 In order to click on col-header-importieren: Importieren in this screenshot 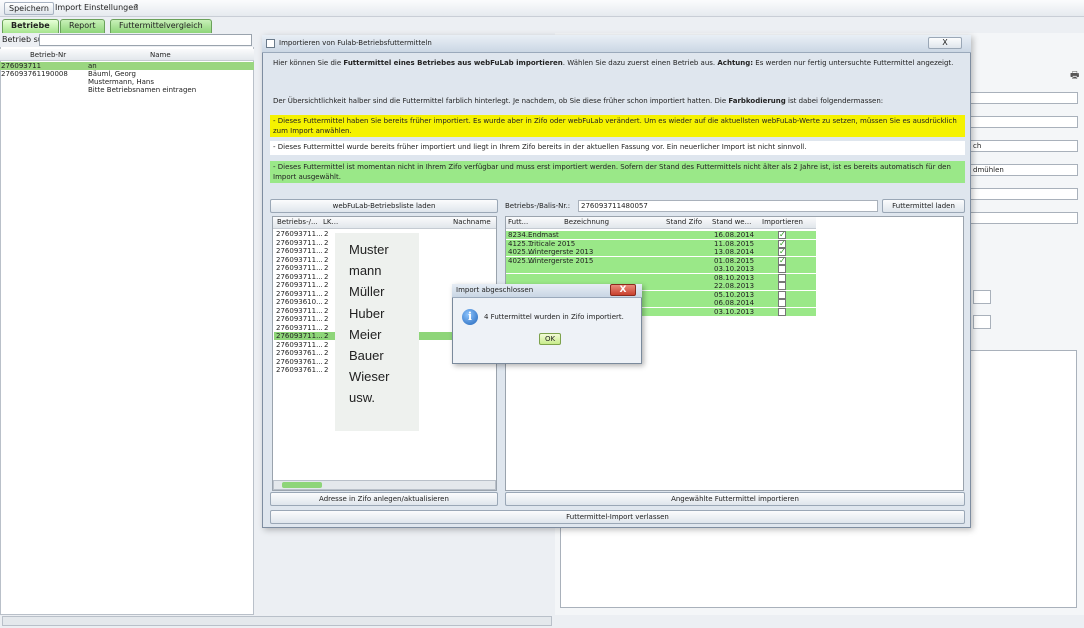, I will do `click(782, 222)`.